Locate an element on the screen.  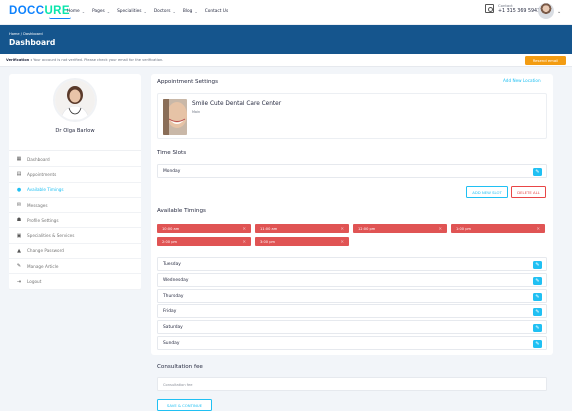
time-slots-title: Time Slots is located at coordinates (172, 153).